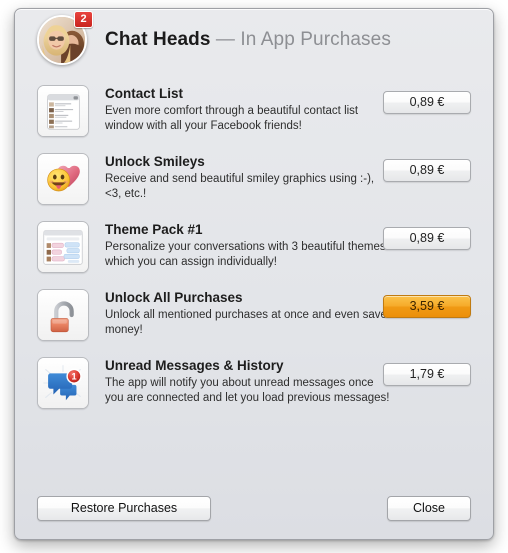  I want to click on open-padlock-icon, so click(63, 315).